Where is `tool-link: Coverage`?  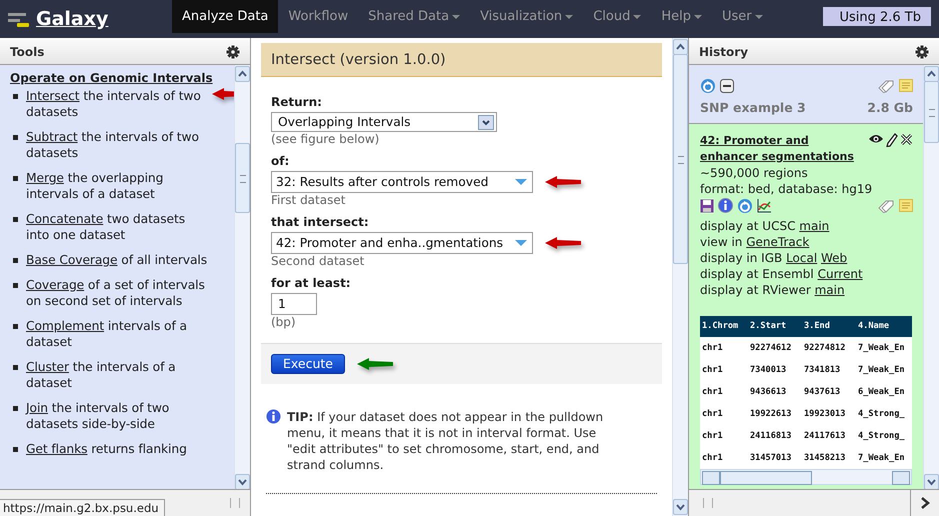
tool-link: Coverage is located at coordinates (55, 285).